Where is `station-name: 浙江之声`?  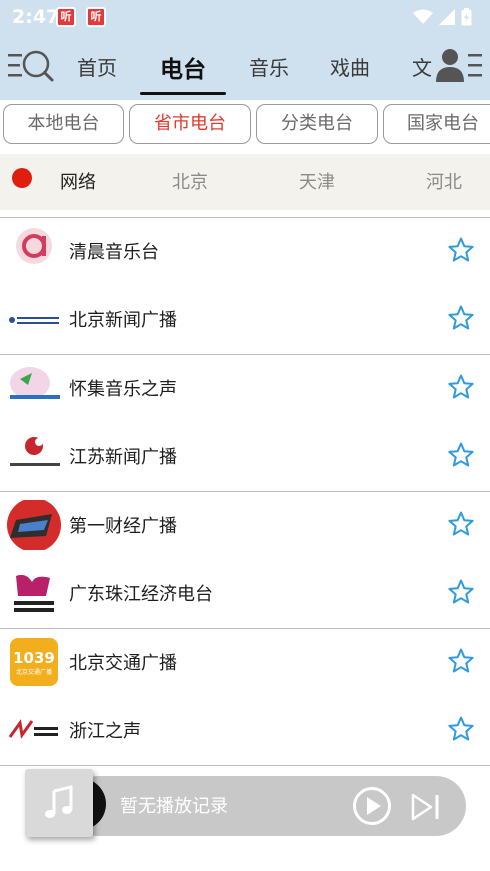
station-name: 浙江之声 is located at coordinates (105, 731).